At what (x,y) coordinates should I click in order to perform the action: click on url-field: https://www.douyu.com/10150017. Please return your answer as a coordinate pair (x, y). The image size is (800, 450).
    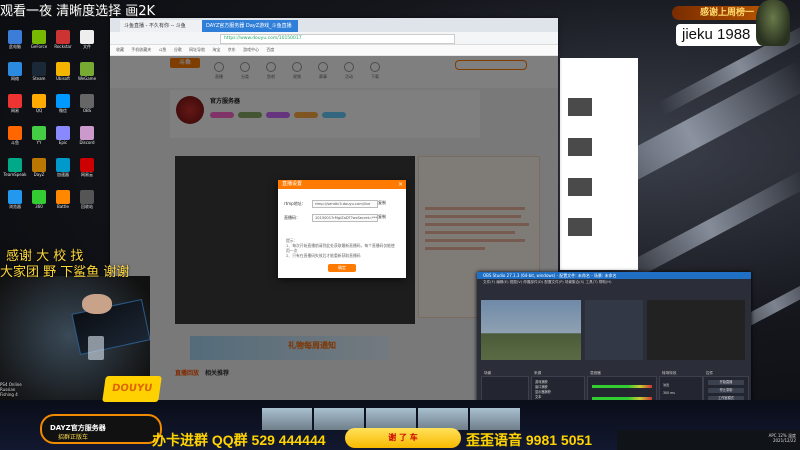
    Looking at the image, I should click on (337, 39).